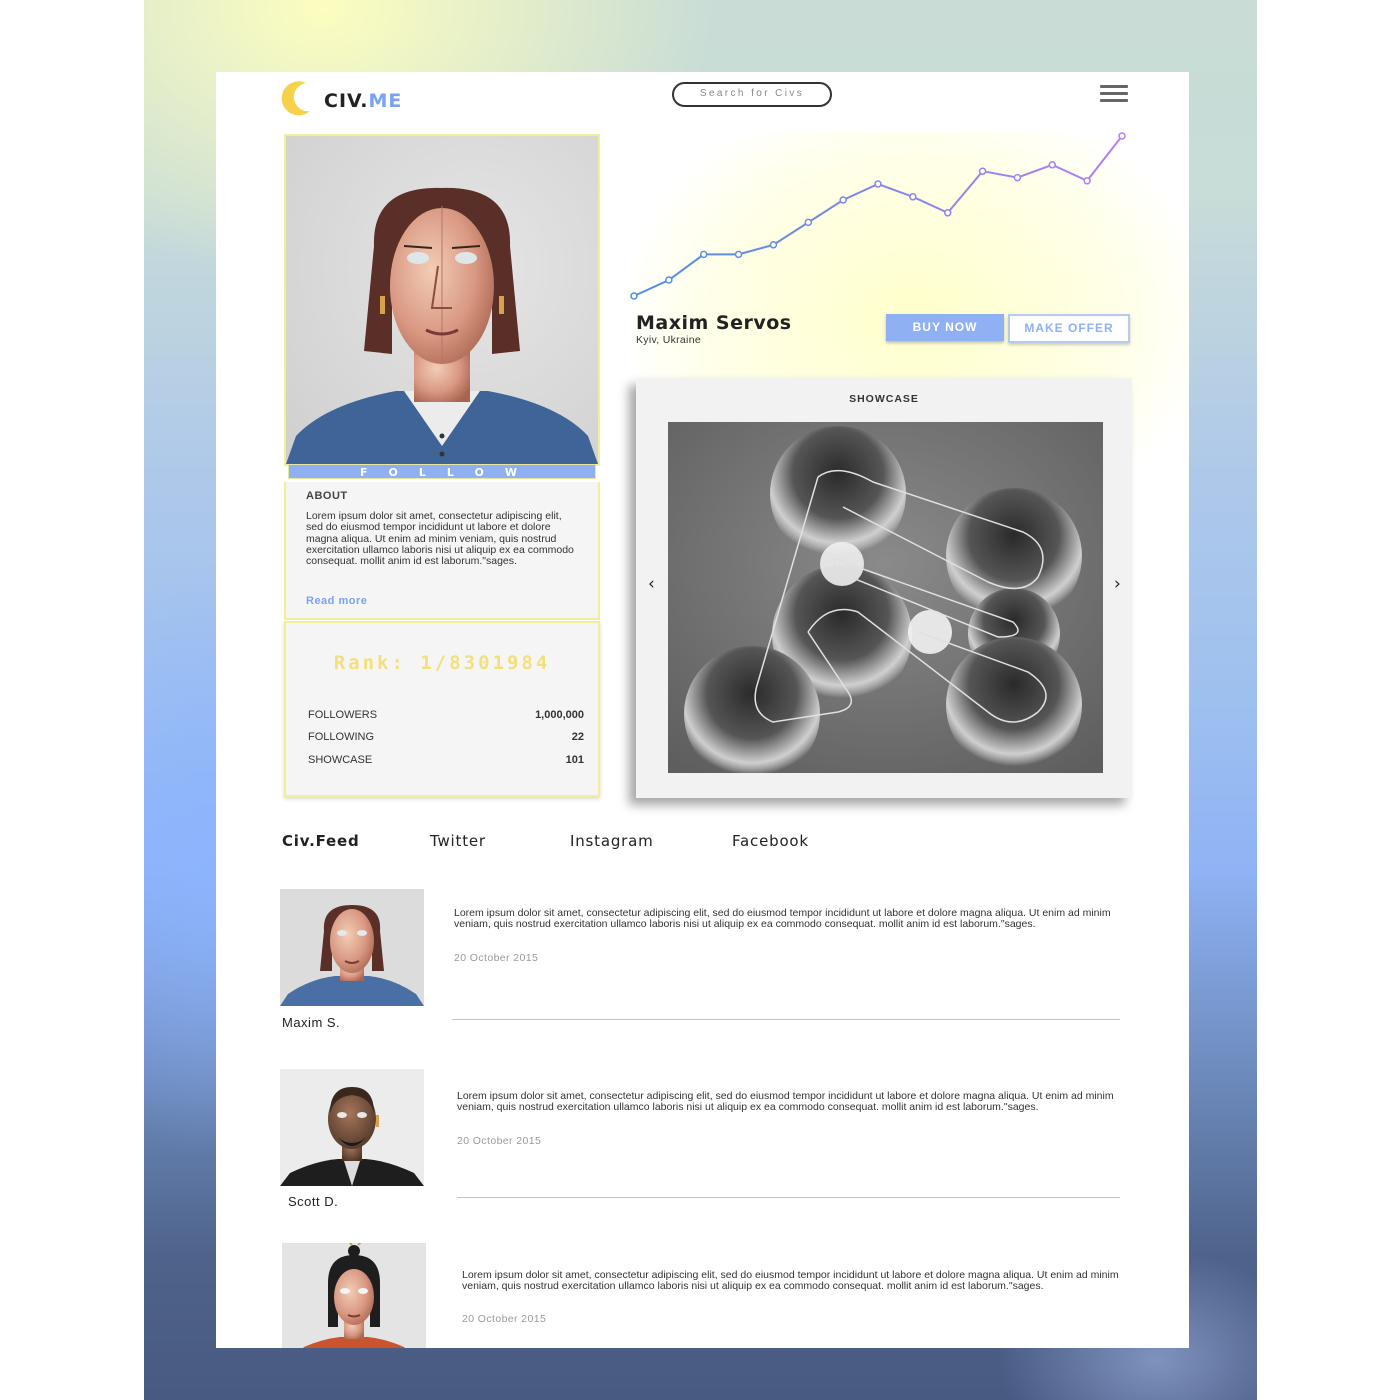 The width and height of the screenshot is (1400, 1400). I want to click on stat-value: 1,000,000, so click(559, 715).